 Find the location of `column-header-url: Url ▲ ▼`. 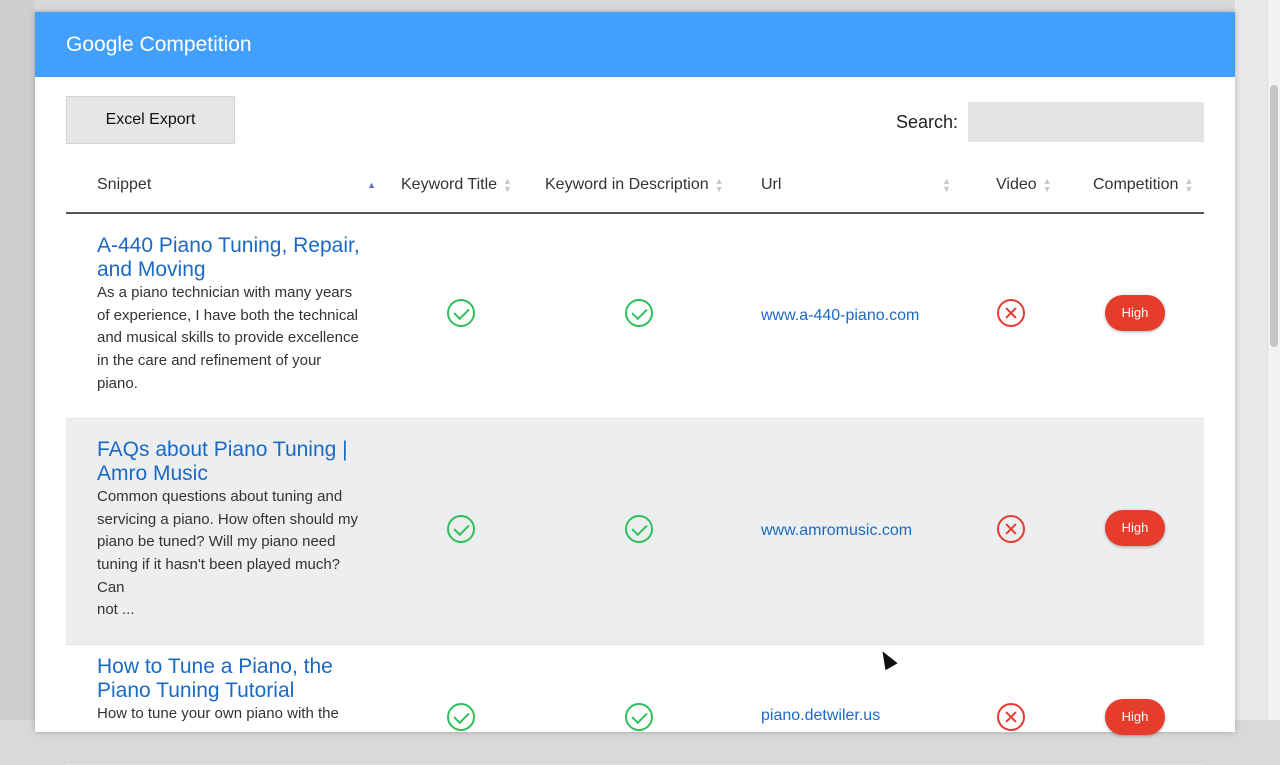

column-header-url: Url ▲ ▼ is located at coordinates (848, 185).